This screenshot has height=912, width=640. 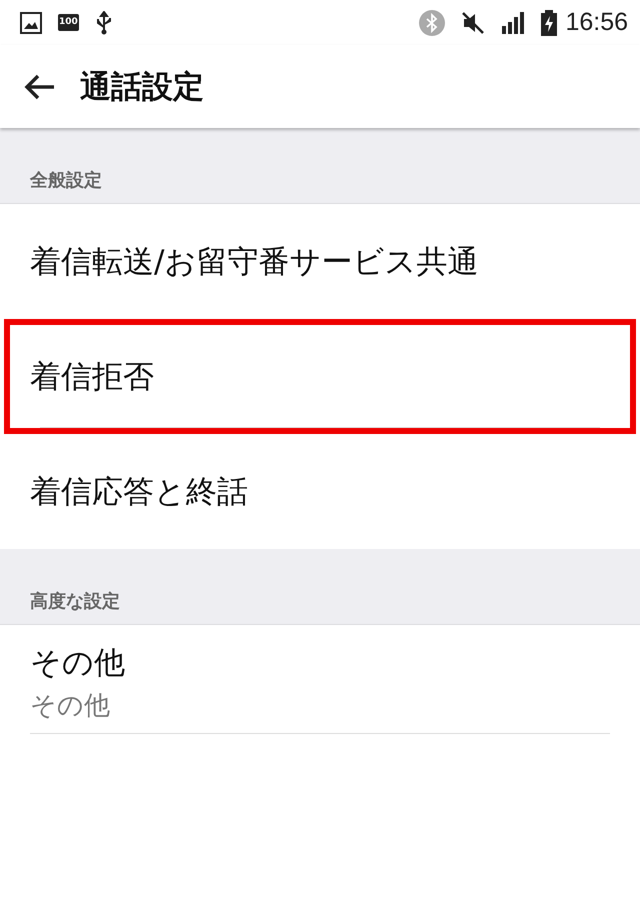 What do you see at coordinates (432, 23) in the screenshot?
I see `bluetooth-icon` at bounding box center [432, 23].